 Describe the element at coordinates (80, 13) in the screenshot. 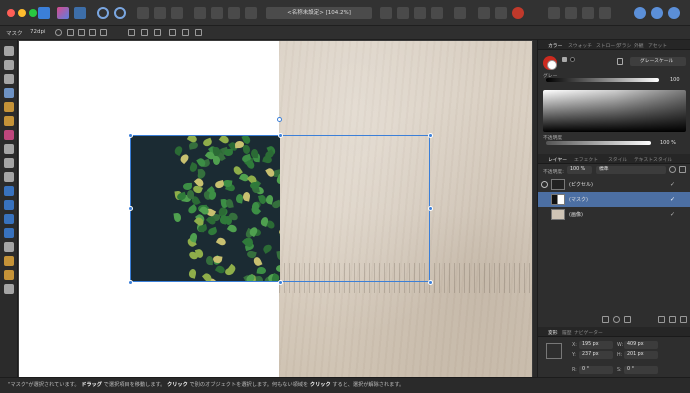

I see `export-persona-icon` at that location.